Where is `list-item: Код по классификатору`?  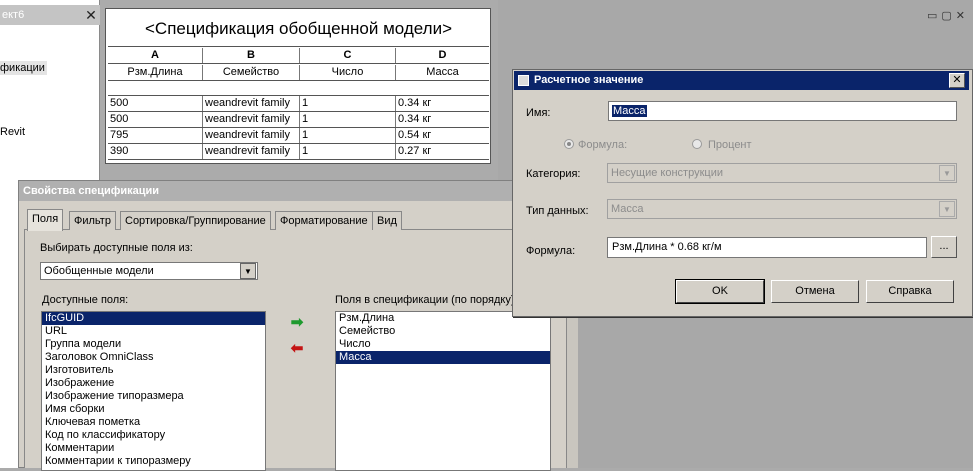 list-item: Код по классификатору is located at coordinates (153, 435).